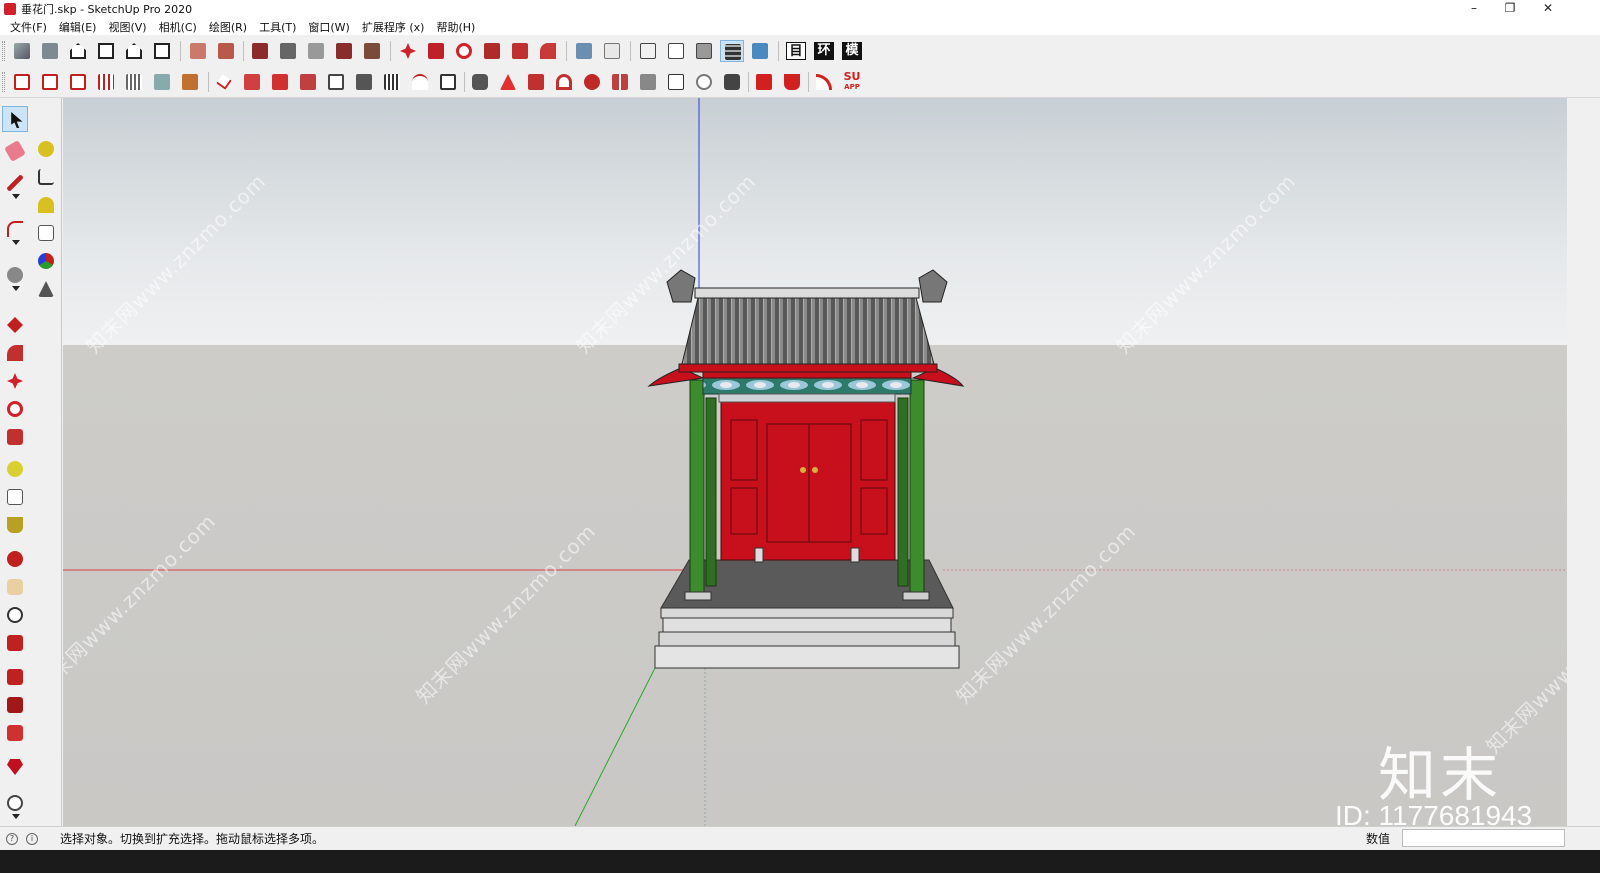 The height and width of the screenshot is (873, 1600). Describe the element at coordinates (15, 276) in the screenshot. I see `shape-tool-button` at that location.